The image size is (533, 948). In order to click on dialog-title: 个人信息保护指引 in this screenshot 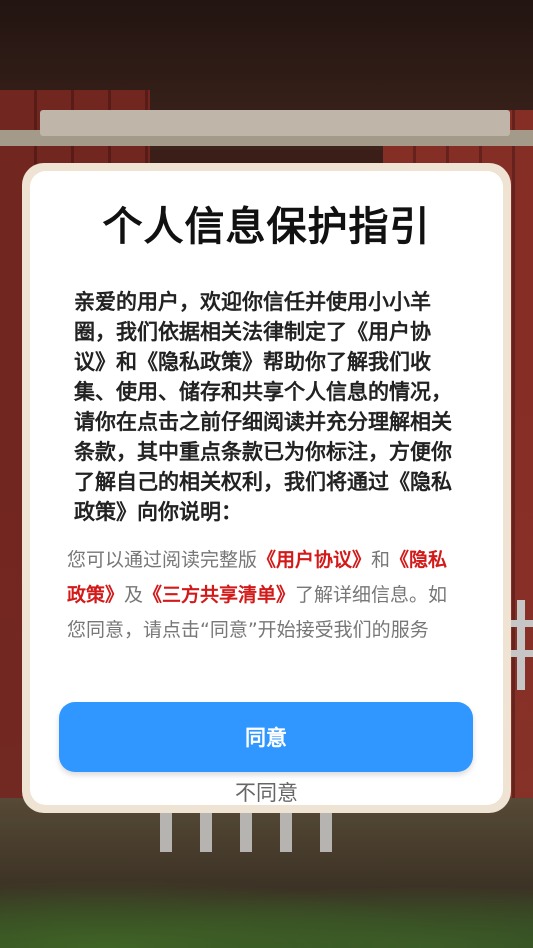, I will do `click(266, 227)`.